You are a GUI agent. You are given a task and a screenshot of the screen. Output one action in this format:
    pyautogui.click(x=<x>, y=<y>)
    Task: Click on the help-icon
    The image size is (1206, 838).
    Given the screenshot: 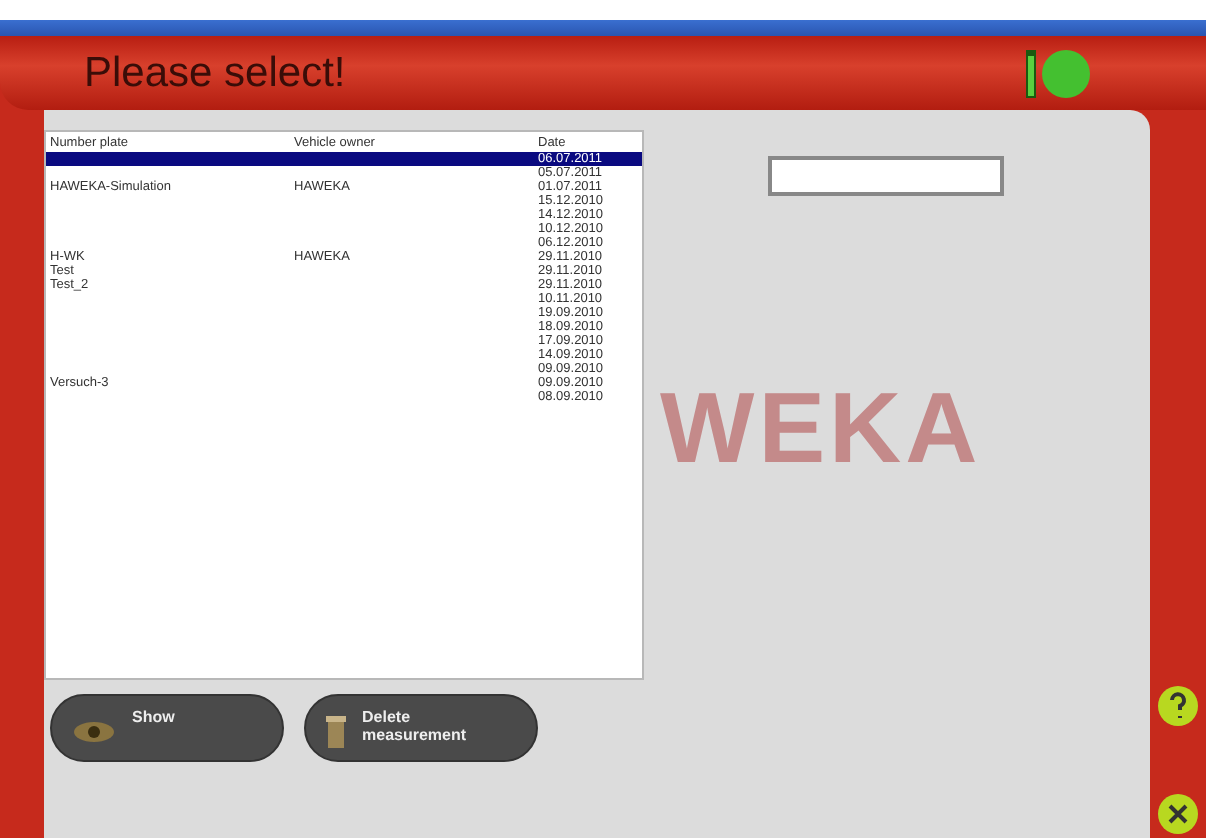 What is the action you would take?
    pyautogui.click(x=1178, y=706)
    